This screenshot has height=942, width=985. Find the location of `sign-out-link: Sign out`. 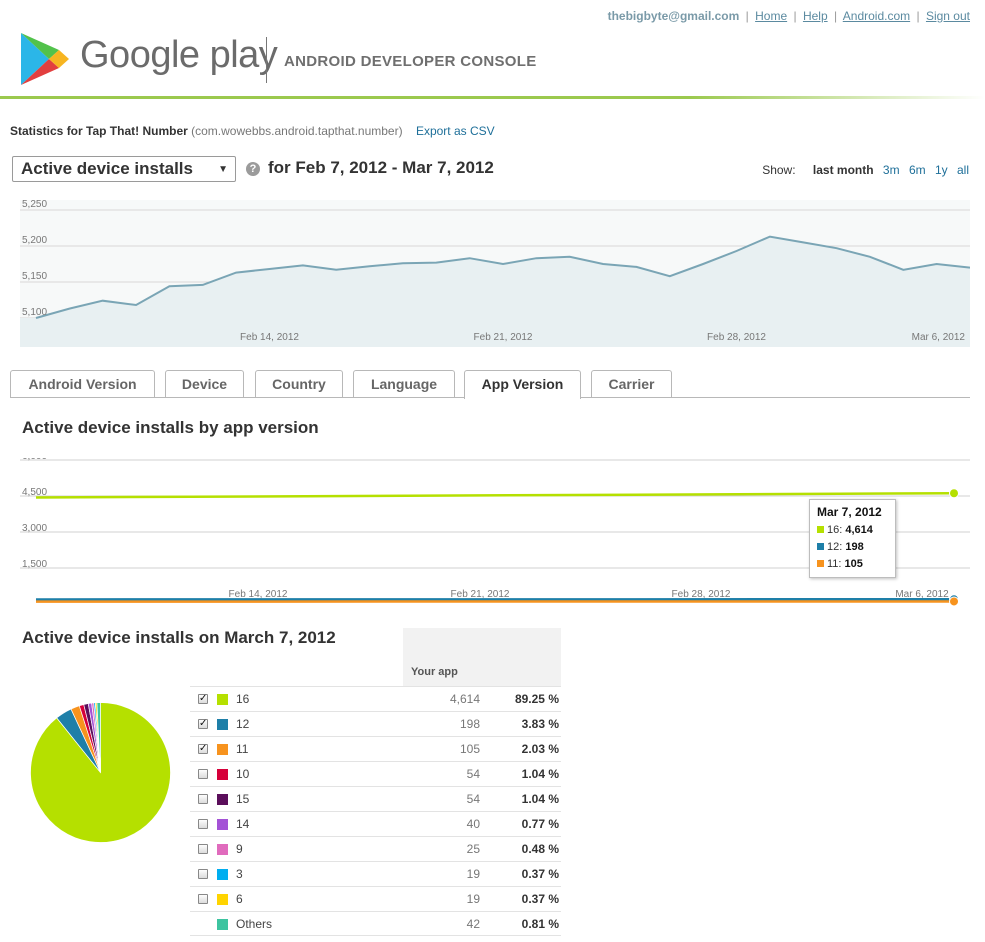

sign-out-link: Sign out is located at coordinates (948, 16).